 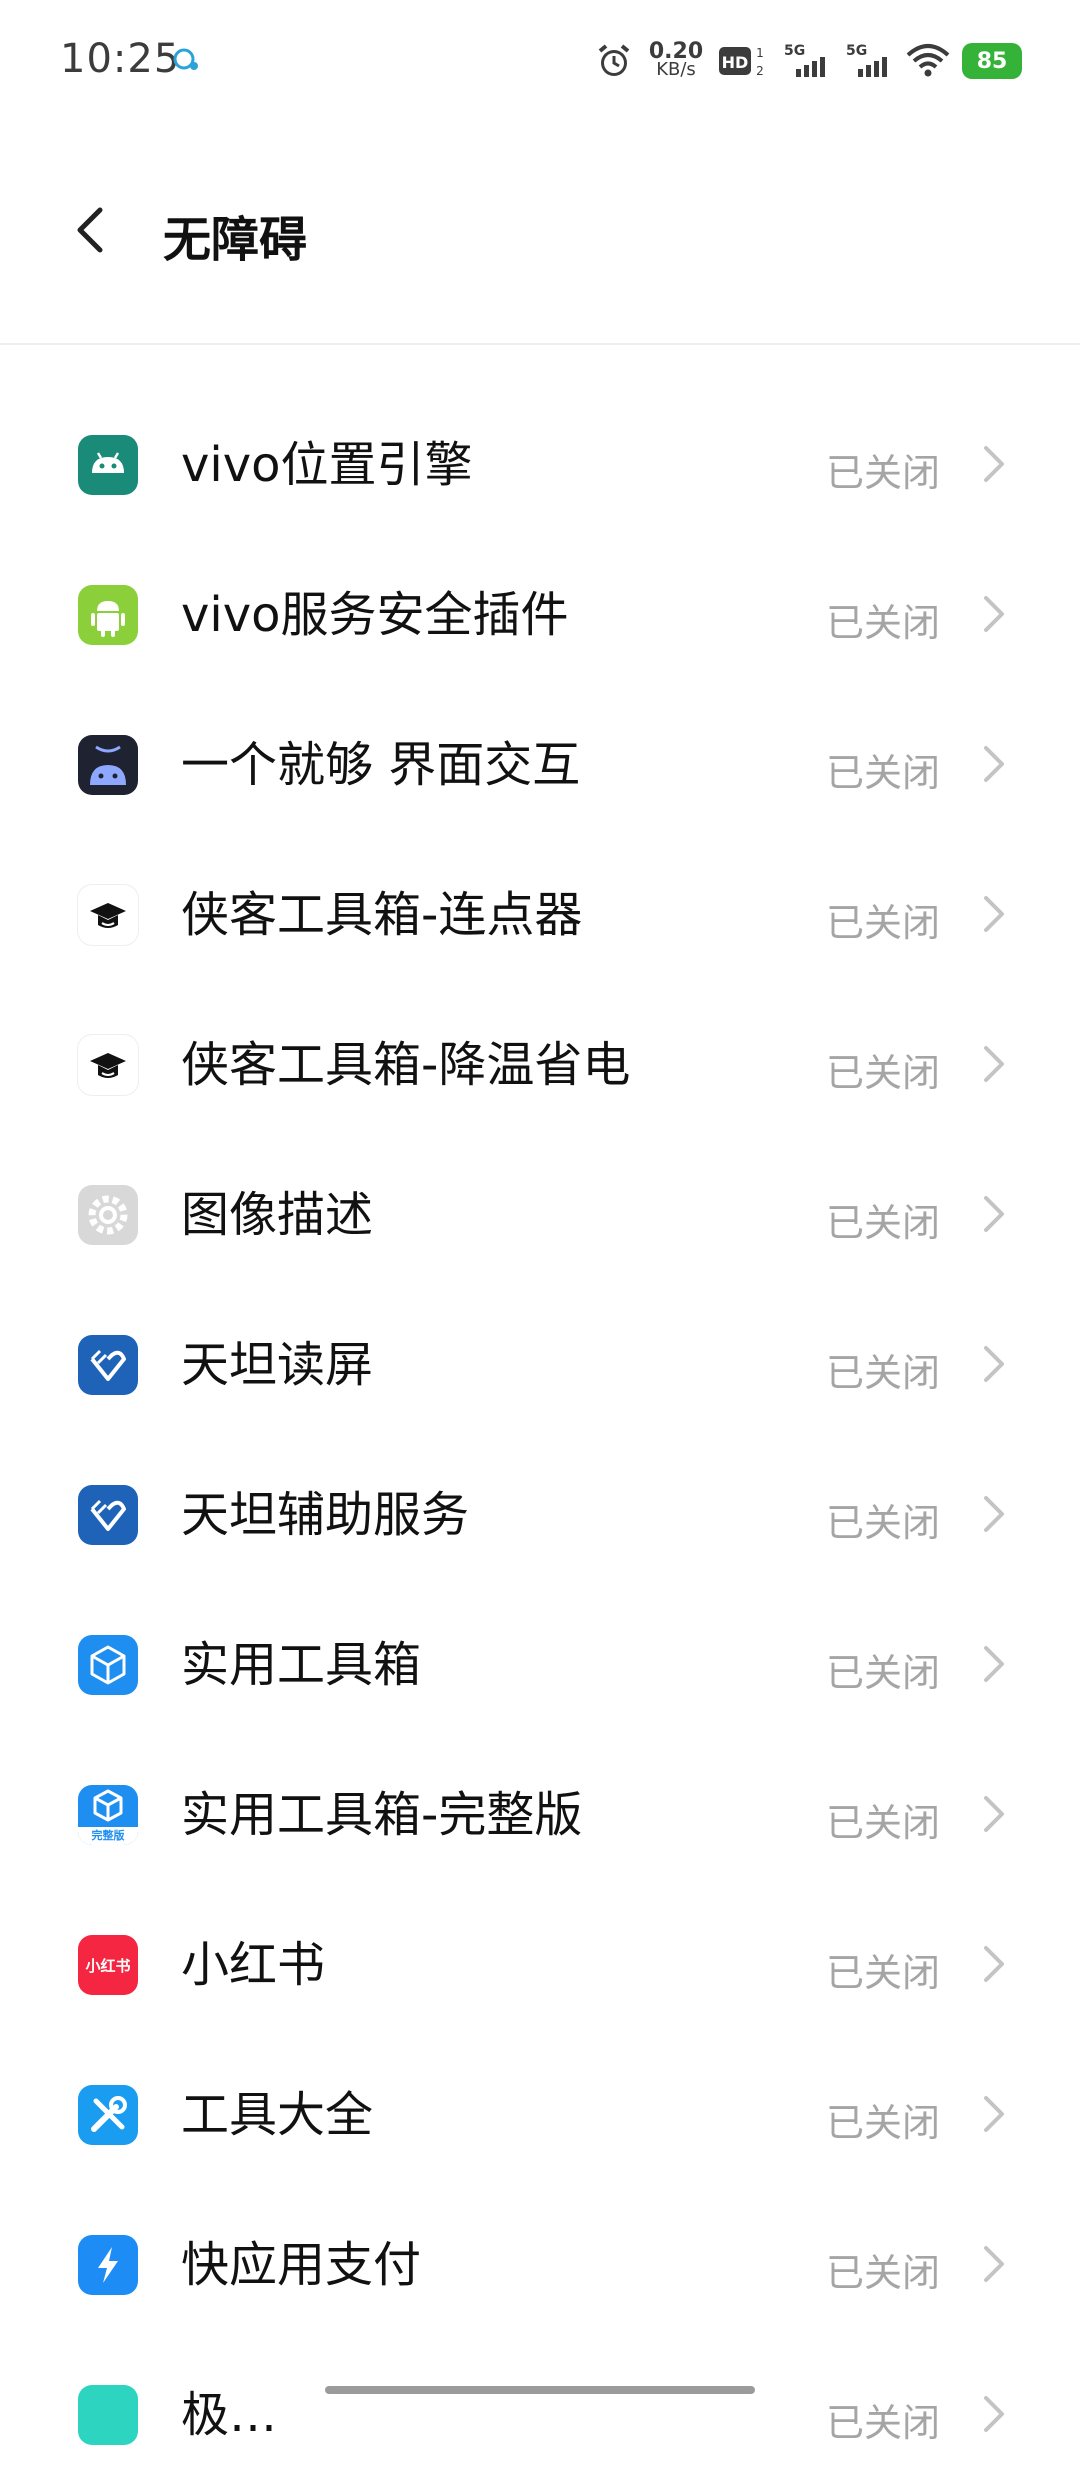 What do you see at coordinates (120, 59) in the screenshot?
I see `status-time: 10:25` at bounding box center [120, 59].